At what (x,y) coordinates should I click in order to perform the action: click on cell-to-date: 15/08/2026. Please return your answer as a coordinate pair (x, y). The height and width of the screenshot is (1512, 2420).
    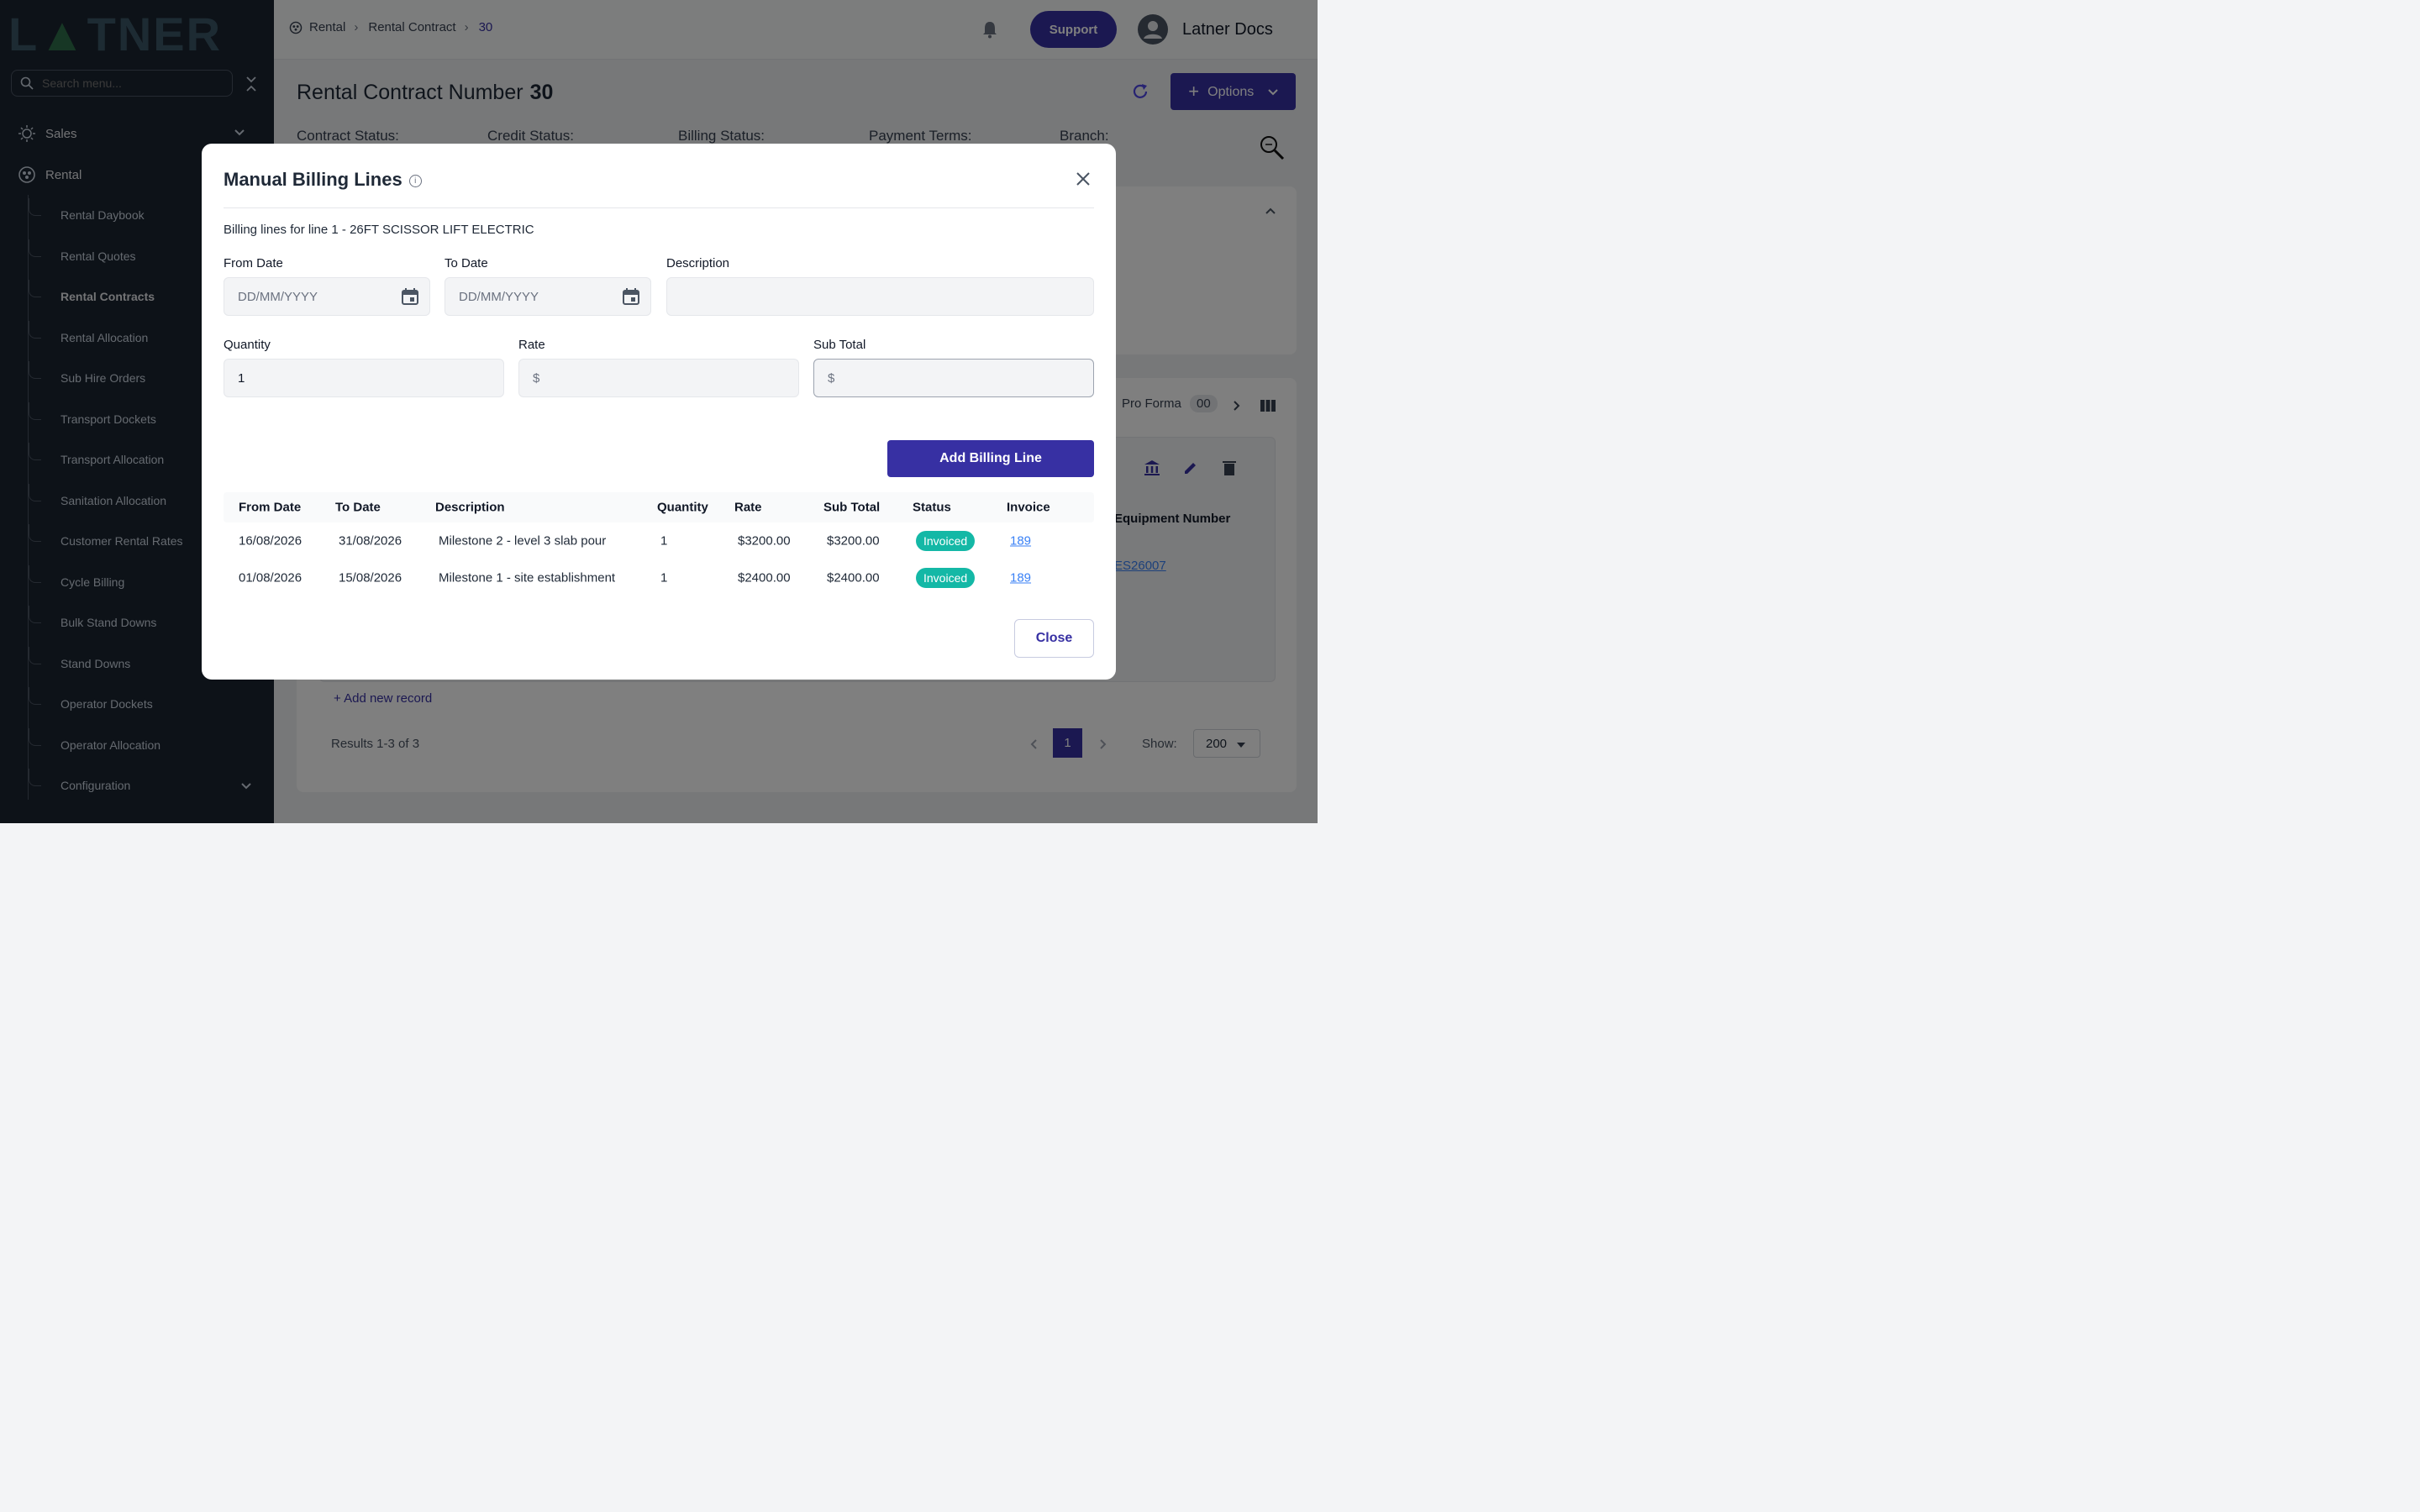
    Looking at the image, I should click on (370, 577).